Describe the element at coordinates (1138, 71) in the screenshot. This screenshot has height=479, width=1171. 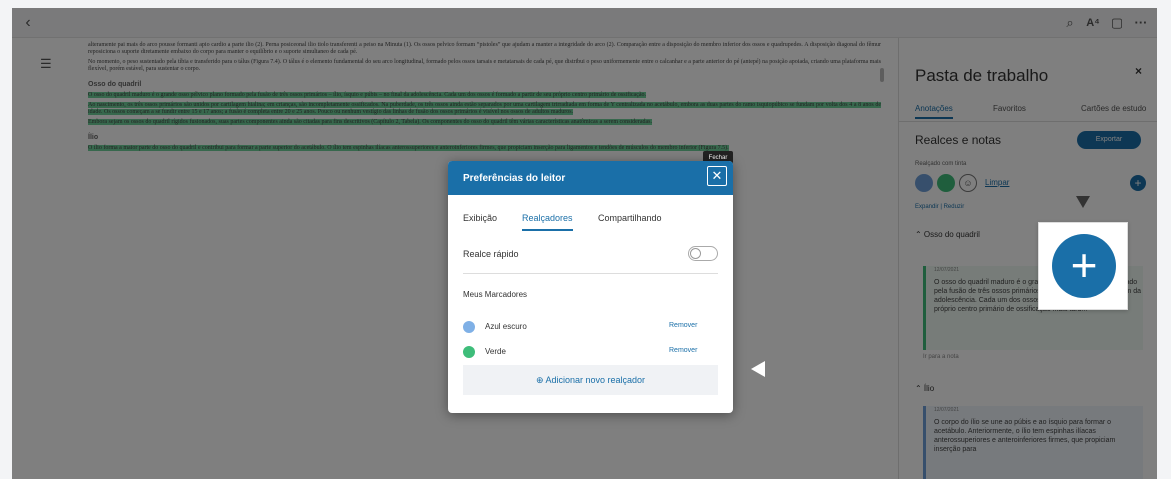
I see `panel-close-icon: ×` at that location.